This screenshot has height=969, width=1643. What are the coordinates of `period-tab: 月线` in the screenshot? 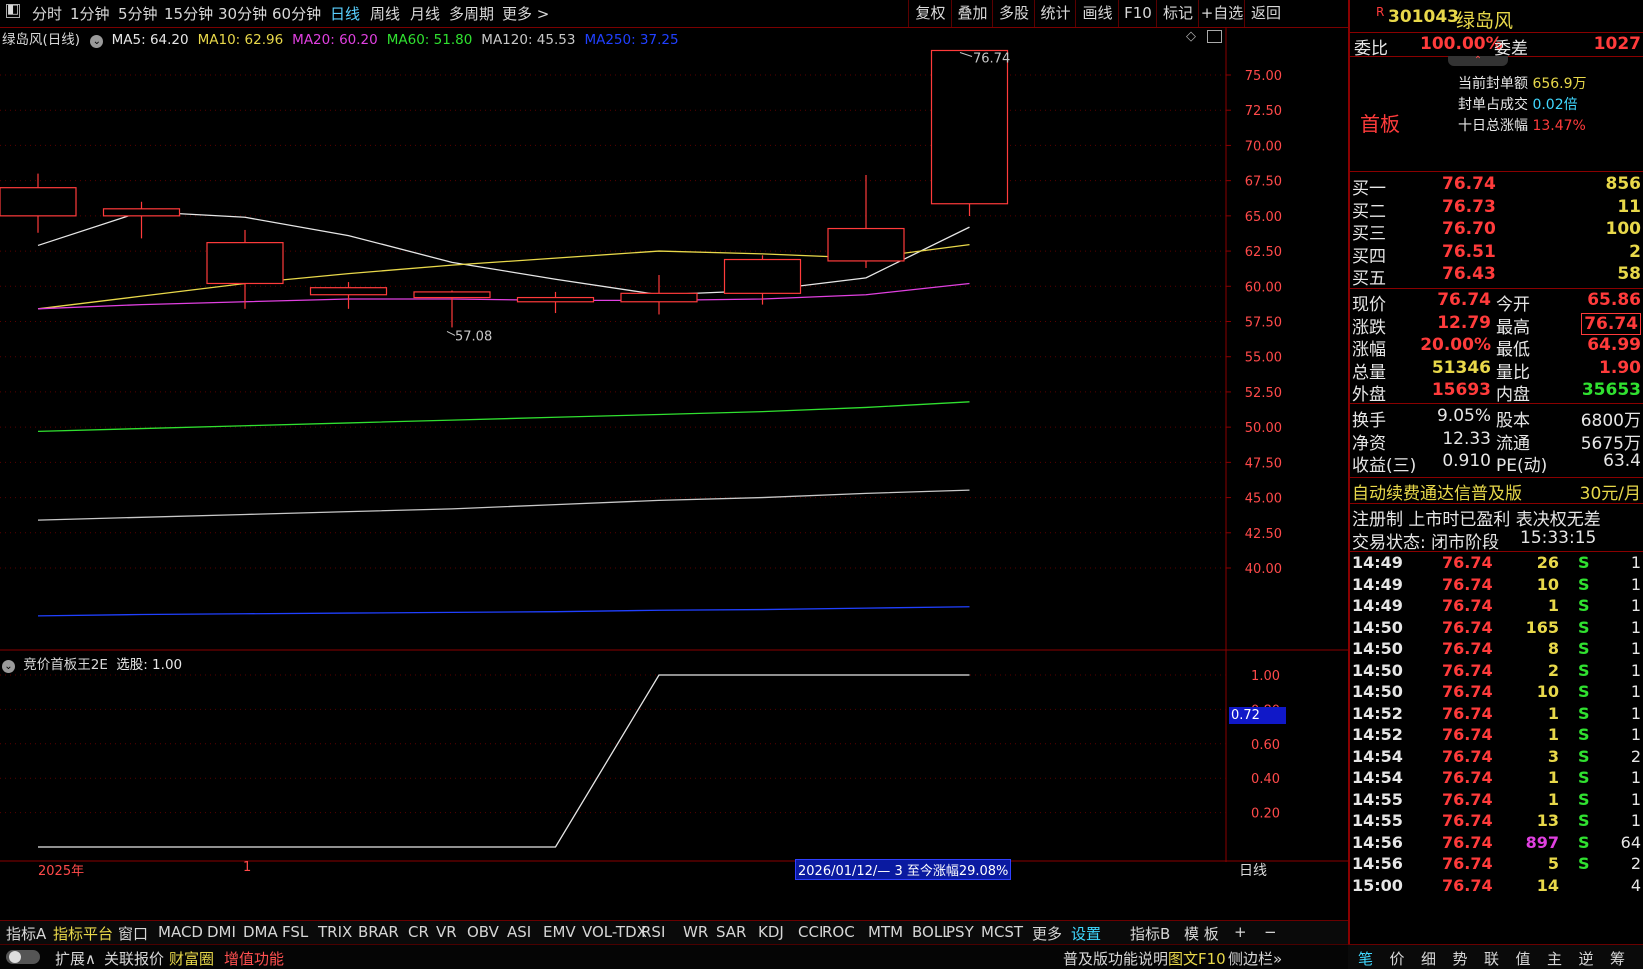 It's located at (425, 13).